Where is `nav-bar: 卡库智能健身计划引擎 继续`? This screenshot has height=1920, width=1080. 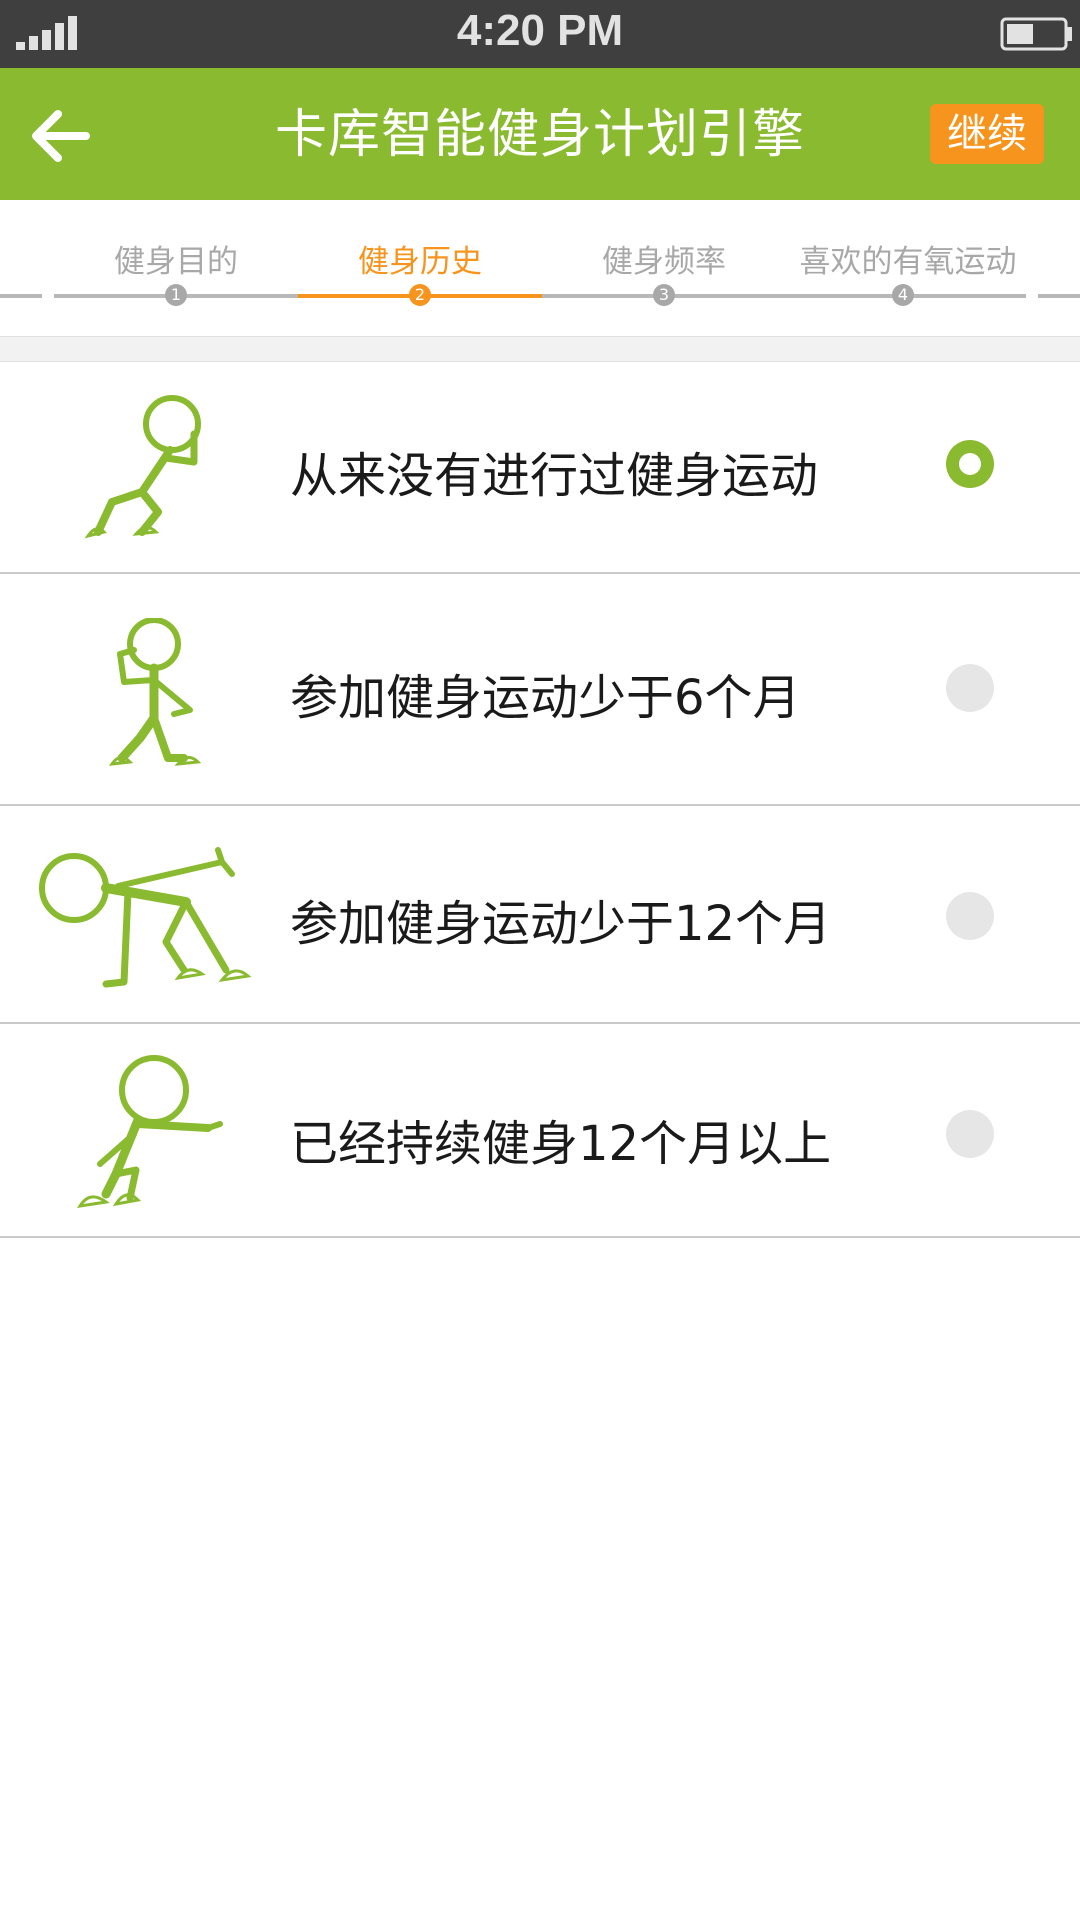
nav-bar: 卡库智能健身计划引擎 继续 is located at coordinates (540, 134).